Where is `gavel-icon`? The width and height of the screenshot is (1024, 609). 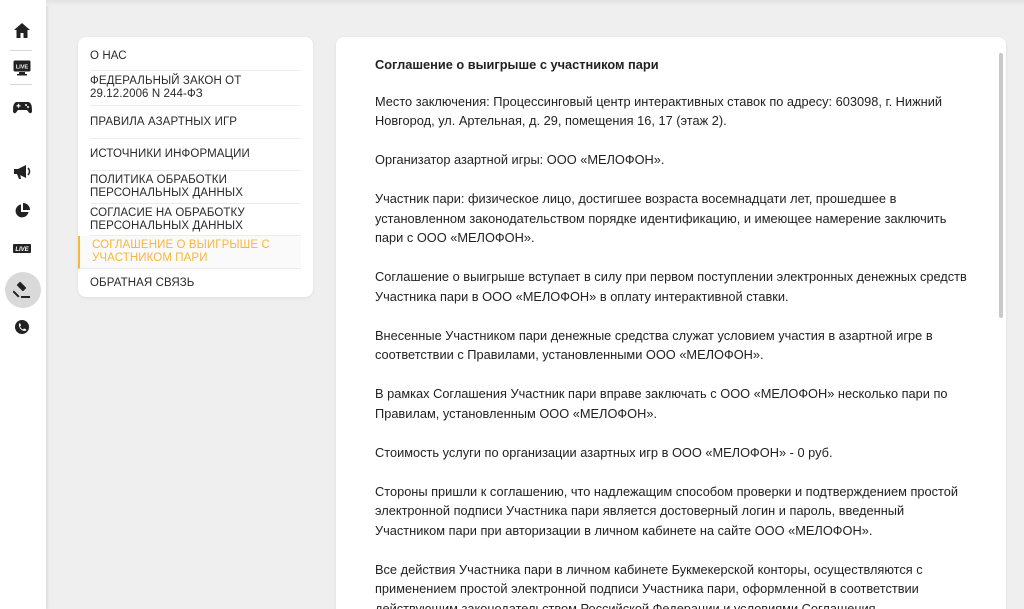
gavel-icon is located at coordinates (22, 290).